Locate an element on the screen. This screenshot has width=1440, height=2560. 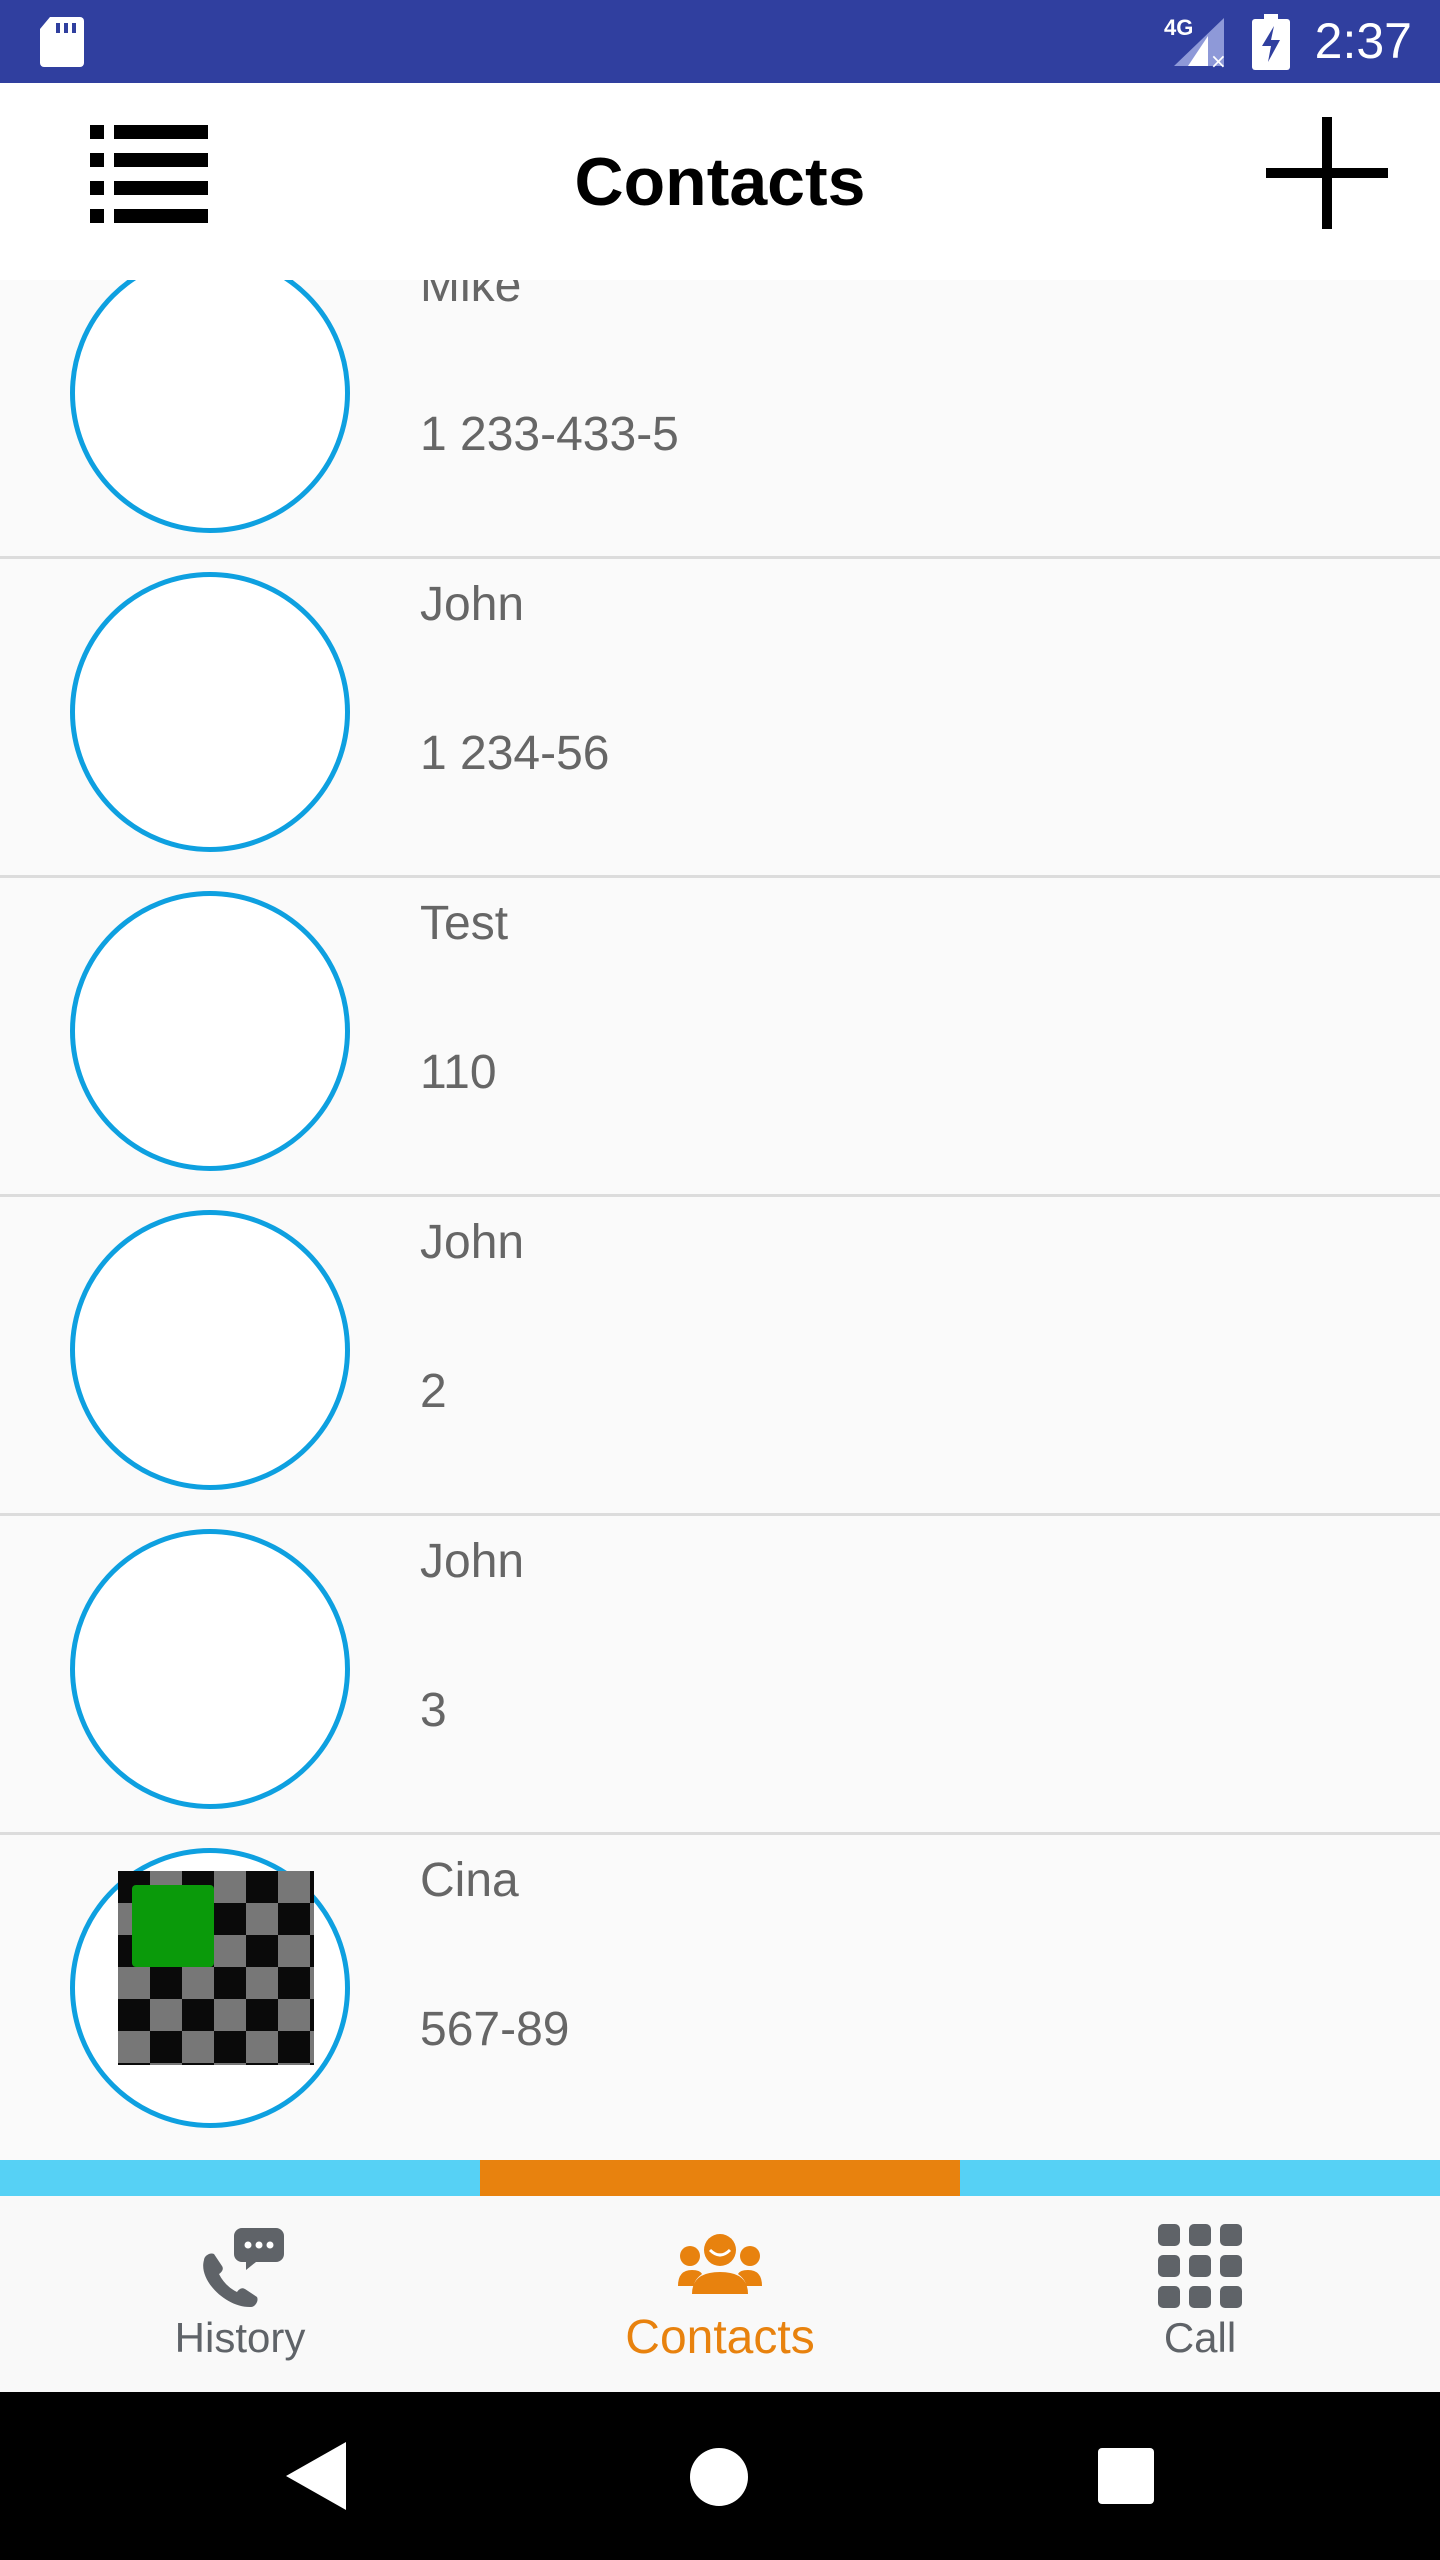
contacts-group-icon is located at coordinates (720, 2264).